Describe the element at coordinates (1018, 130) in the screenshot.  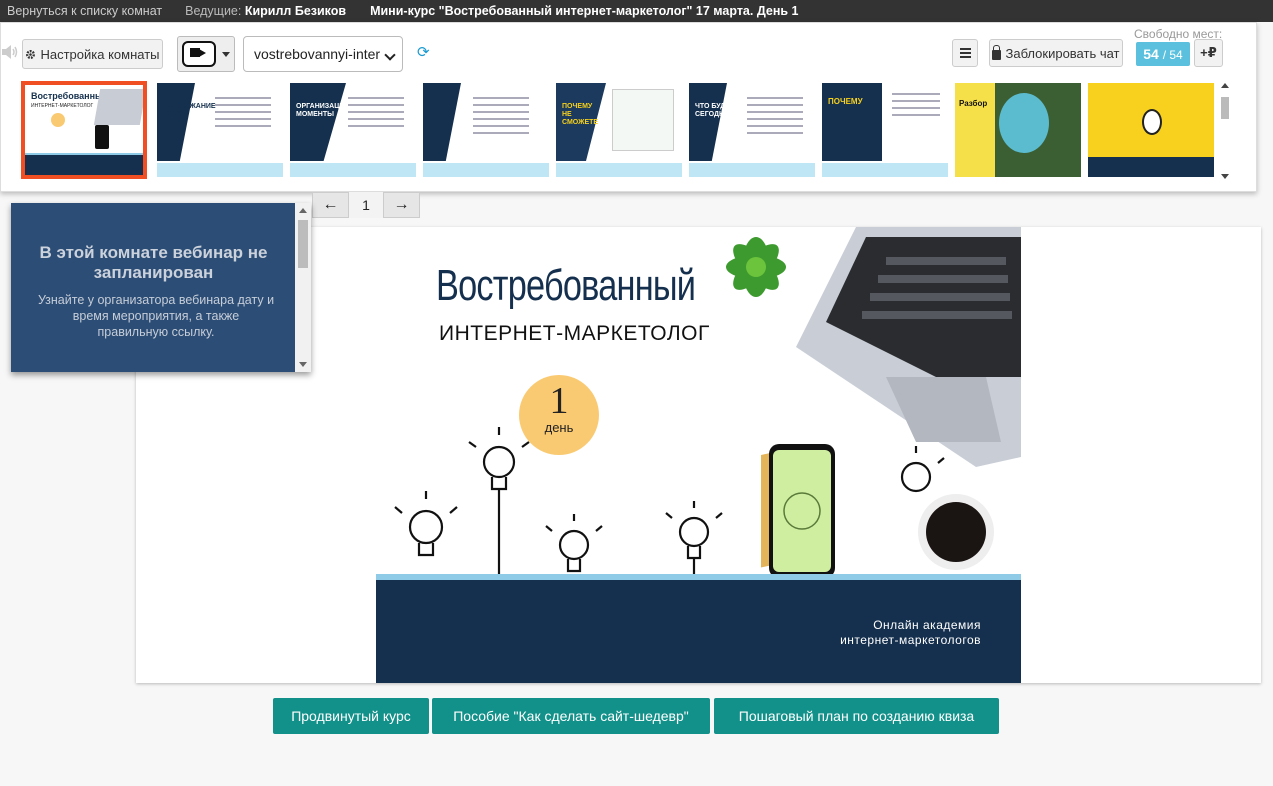
I see `slide-thumb-8: Разбор` at that location.